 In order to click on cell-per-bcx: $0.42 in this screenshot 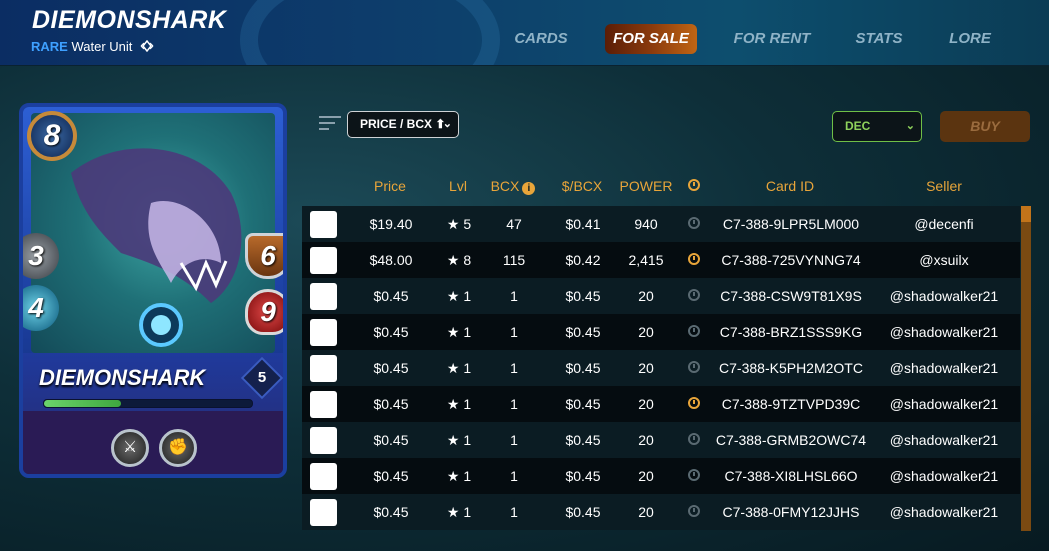, I will do `click(583, 260)`.